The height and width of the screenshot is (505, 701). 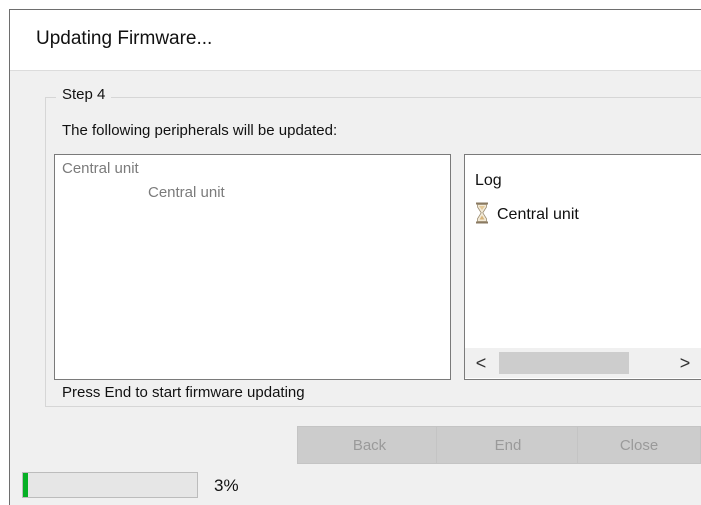 What do you see at coordinates (482, 215) in the screenshot?
I see `hourglass-icon` at bounding box center [482, 215].